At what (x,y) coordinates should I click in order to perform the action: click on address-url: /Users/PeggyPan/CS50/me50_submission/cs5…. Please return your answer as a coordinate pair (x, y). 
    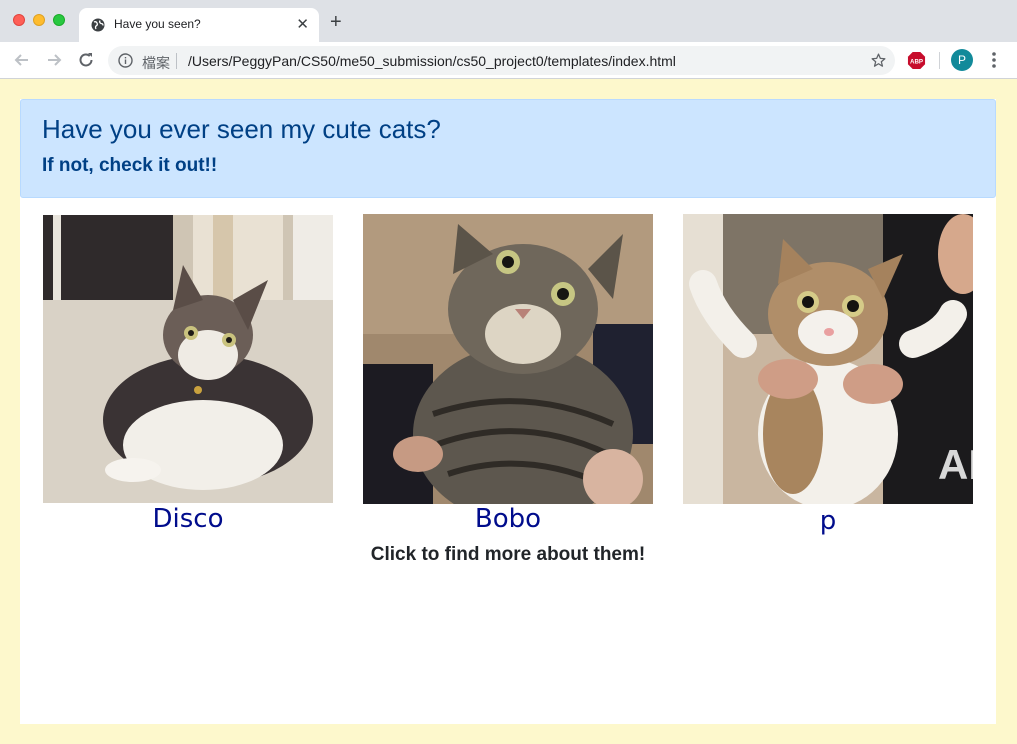
    Looking at the image, I should click on (432, 61).